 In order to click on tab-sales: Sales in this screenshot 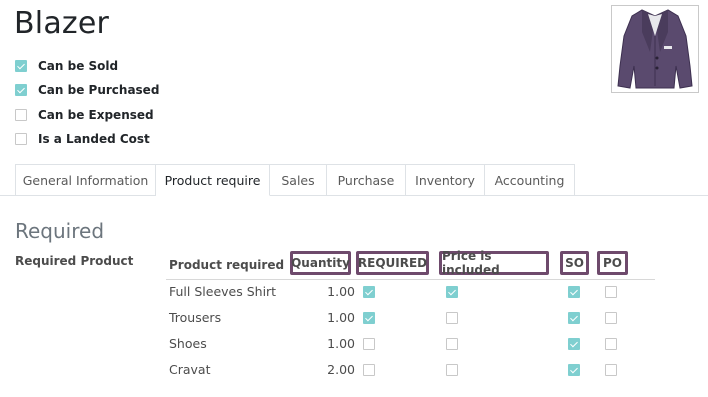, I will do `click(298, 180)`.